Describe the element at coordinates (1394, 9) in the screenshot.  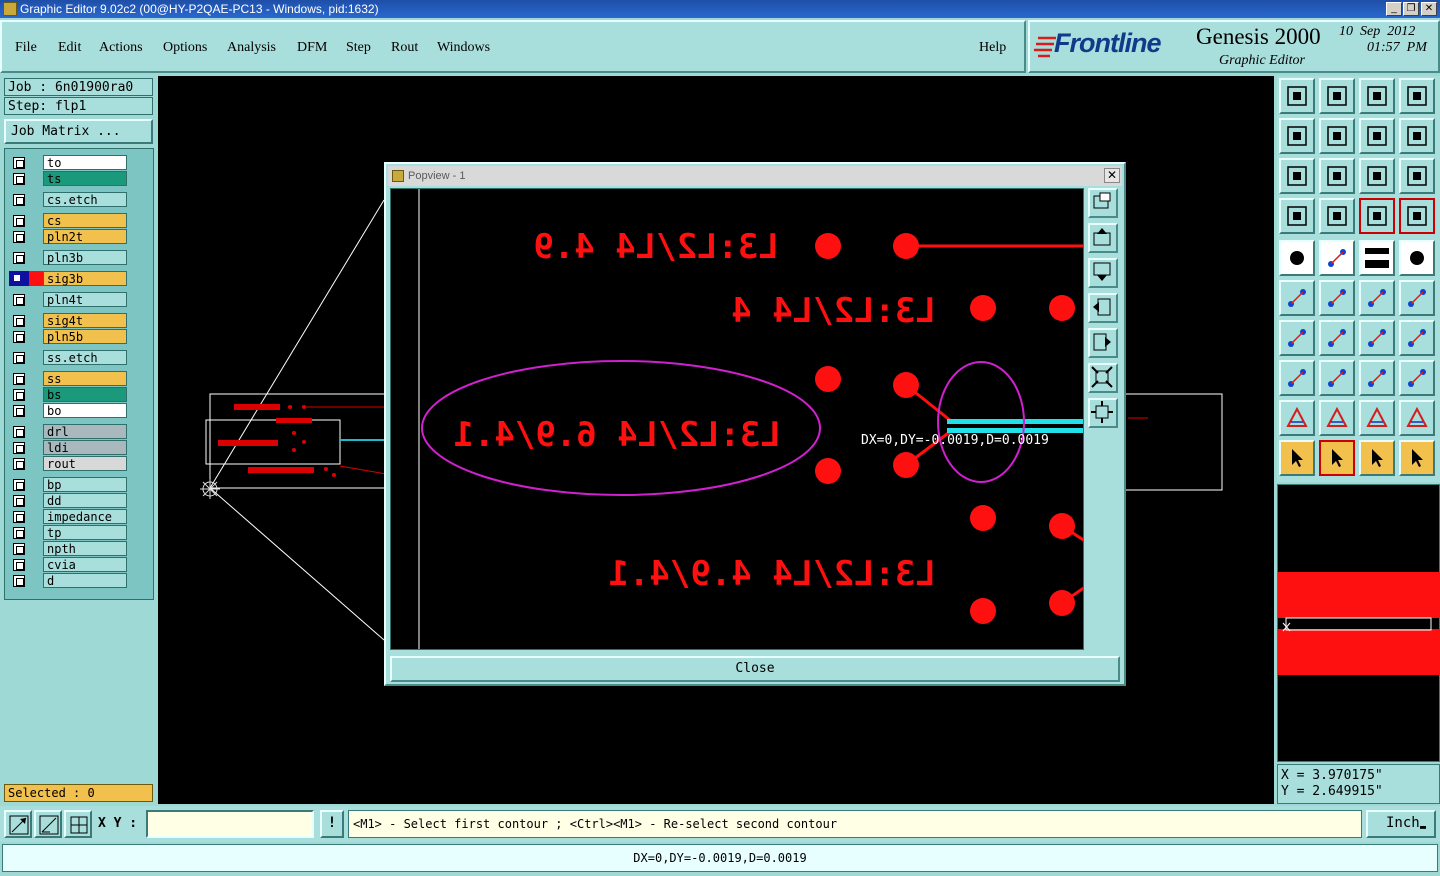
I see `minimize-button: _` at that location.